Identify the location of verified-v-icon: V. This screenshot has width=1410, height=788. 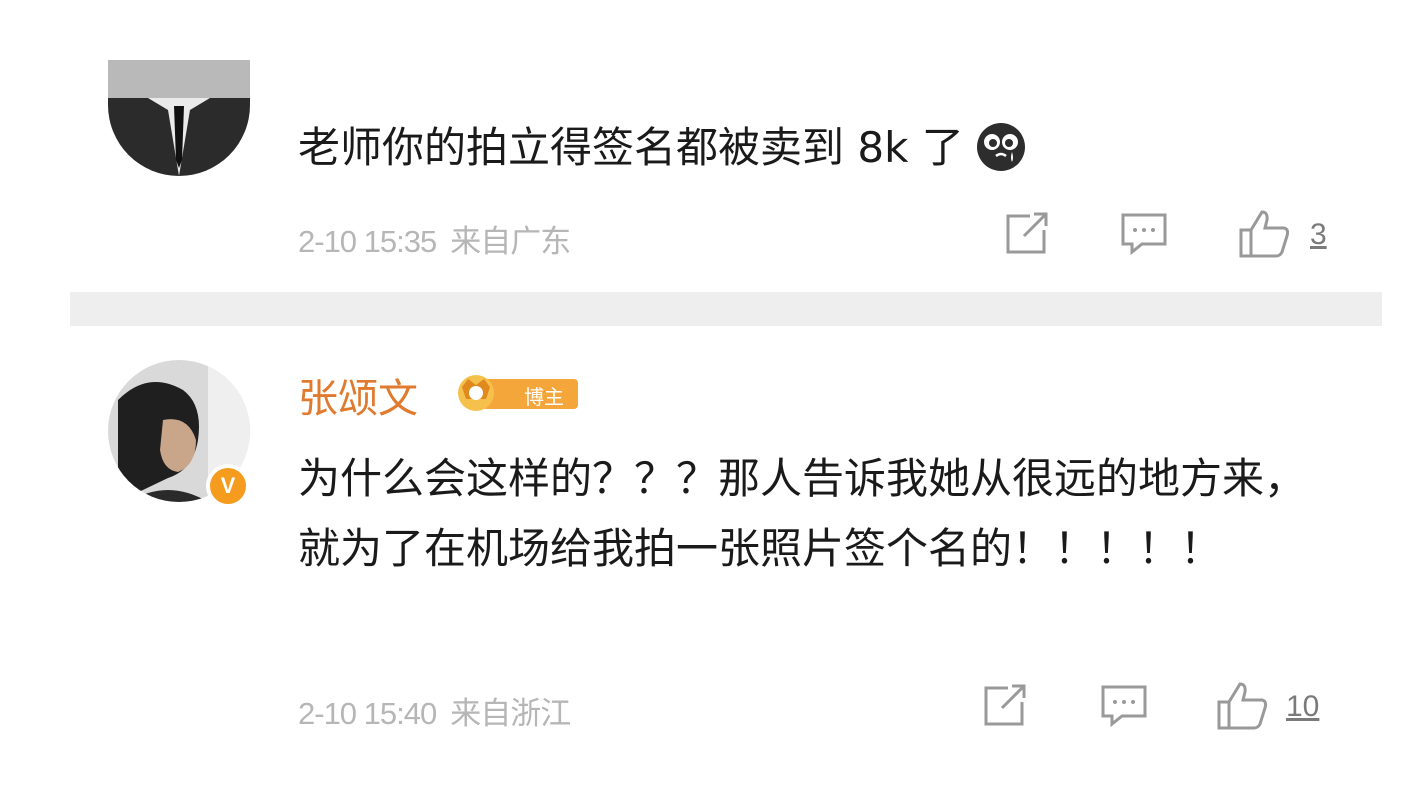
(228, 486).